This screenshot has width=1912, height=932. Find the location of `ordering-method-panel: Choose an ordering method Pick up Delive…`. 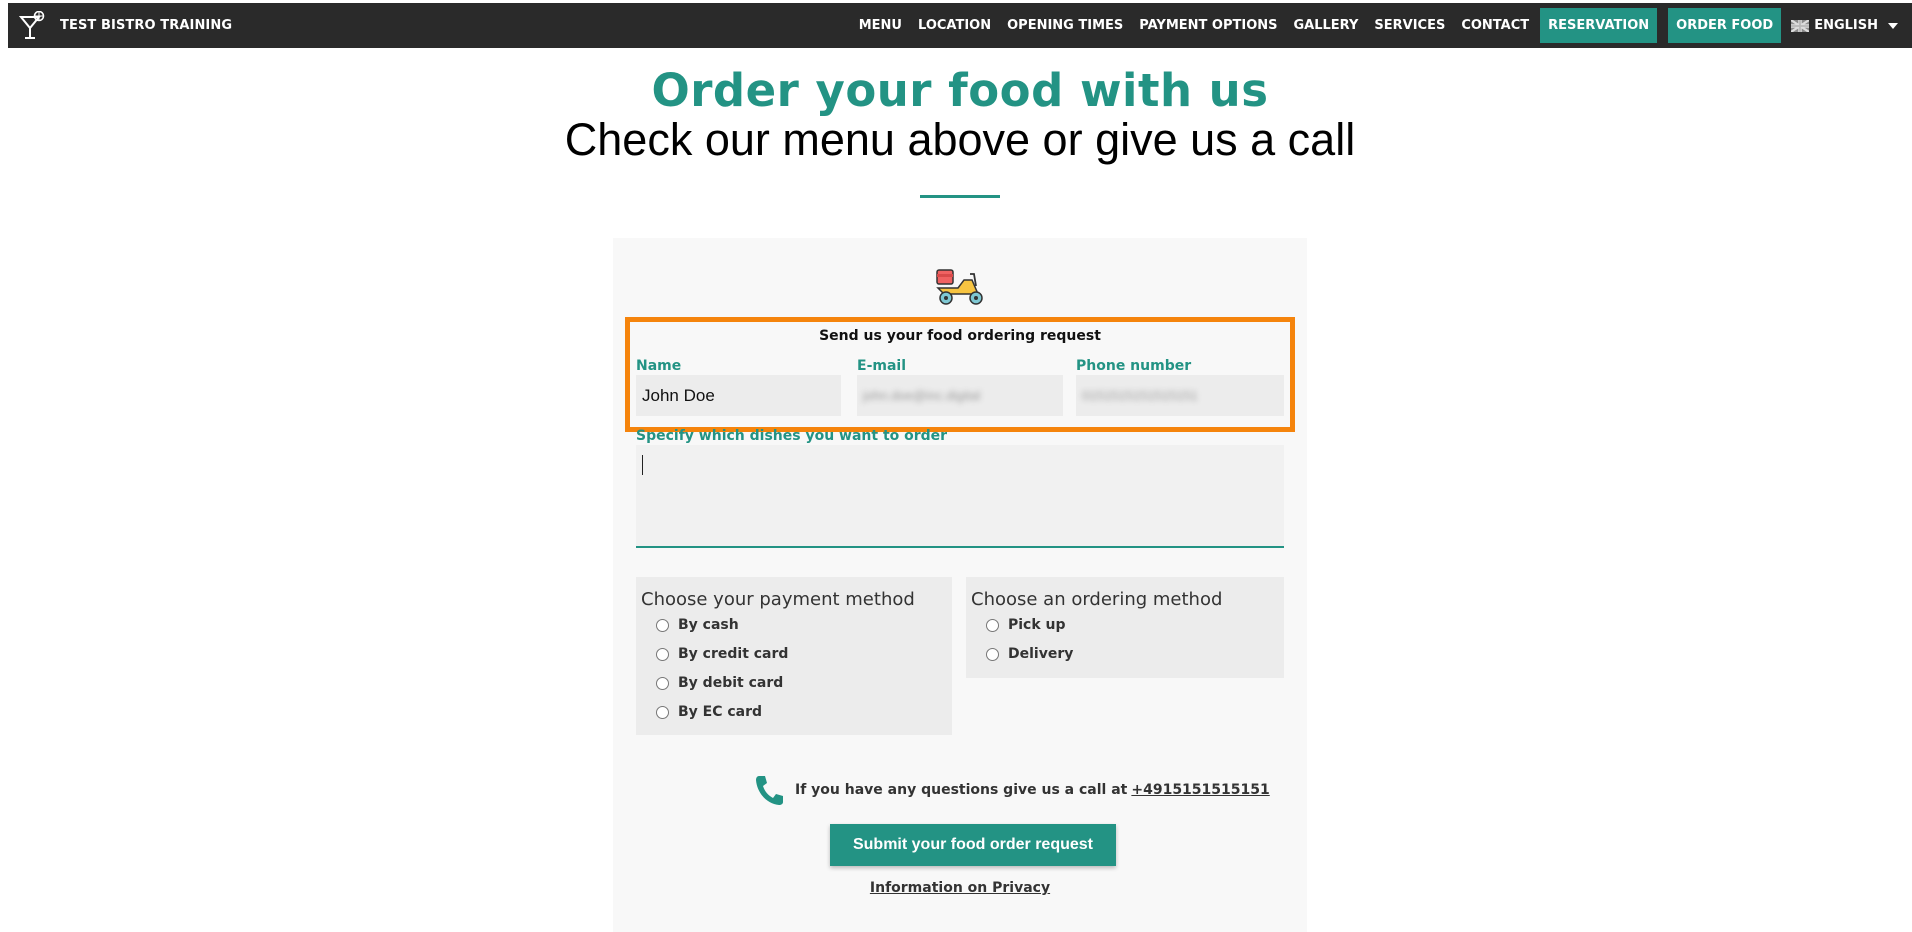

ordering-method-panel: Choose an ordering method Pick up Delive… is located at coordinates (1125, 627).